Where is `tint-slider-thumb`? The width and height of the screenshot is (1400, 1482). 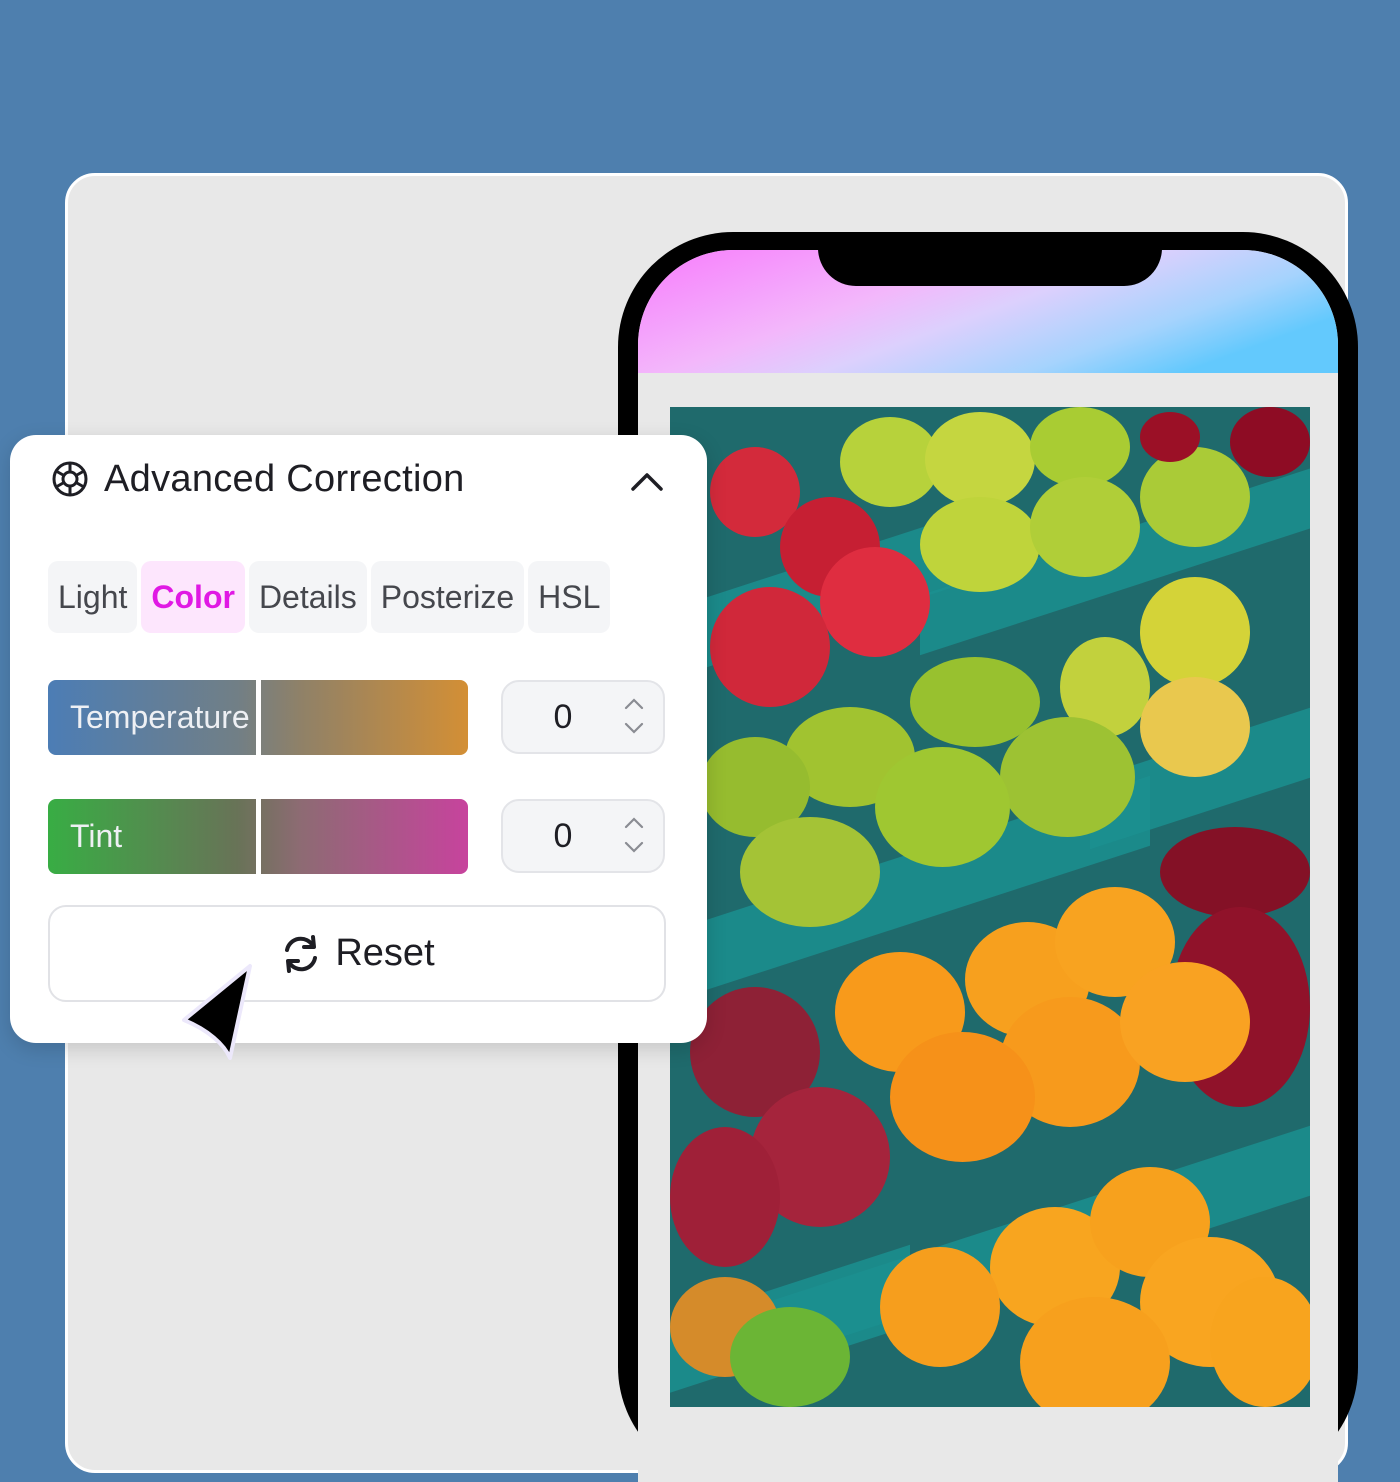
tint-slider-thumb is located at coordinates (258, 836).